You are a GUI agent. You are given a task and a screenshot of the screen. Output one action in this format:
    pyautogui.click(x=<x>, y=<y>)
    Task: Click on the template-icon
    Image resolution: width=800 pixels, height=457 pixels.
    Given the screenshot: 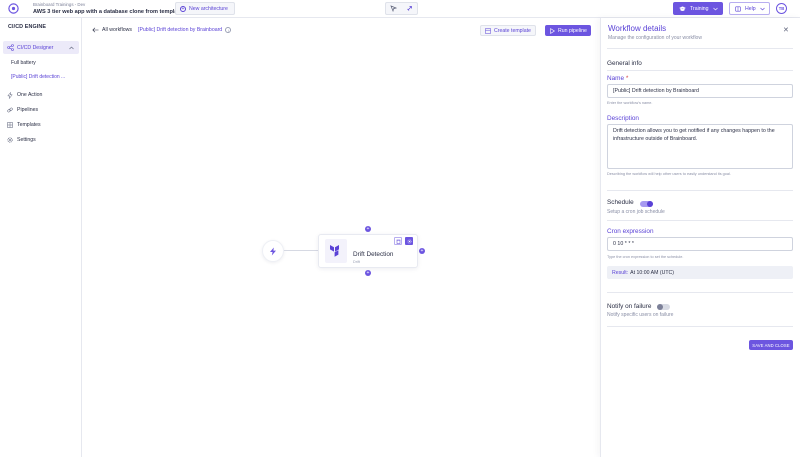 What is the action you would take?
    pyautogui.click(x=488, y=30)
    